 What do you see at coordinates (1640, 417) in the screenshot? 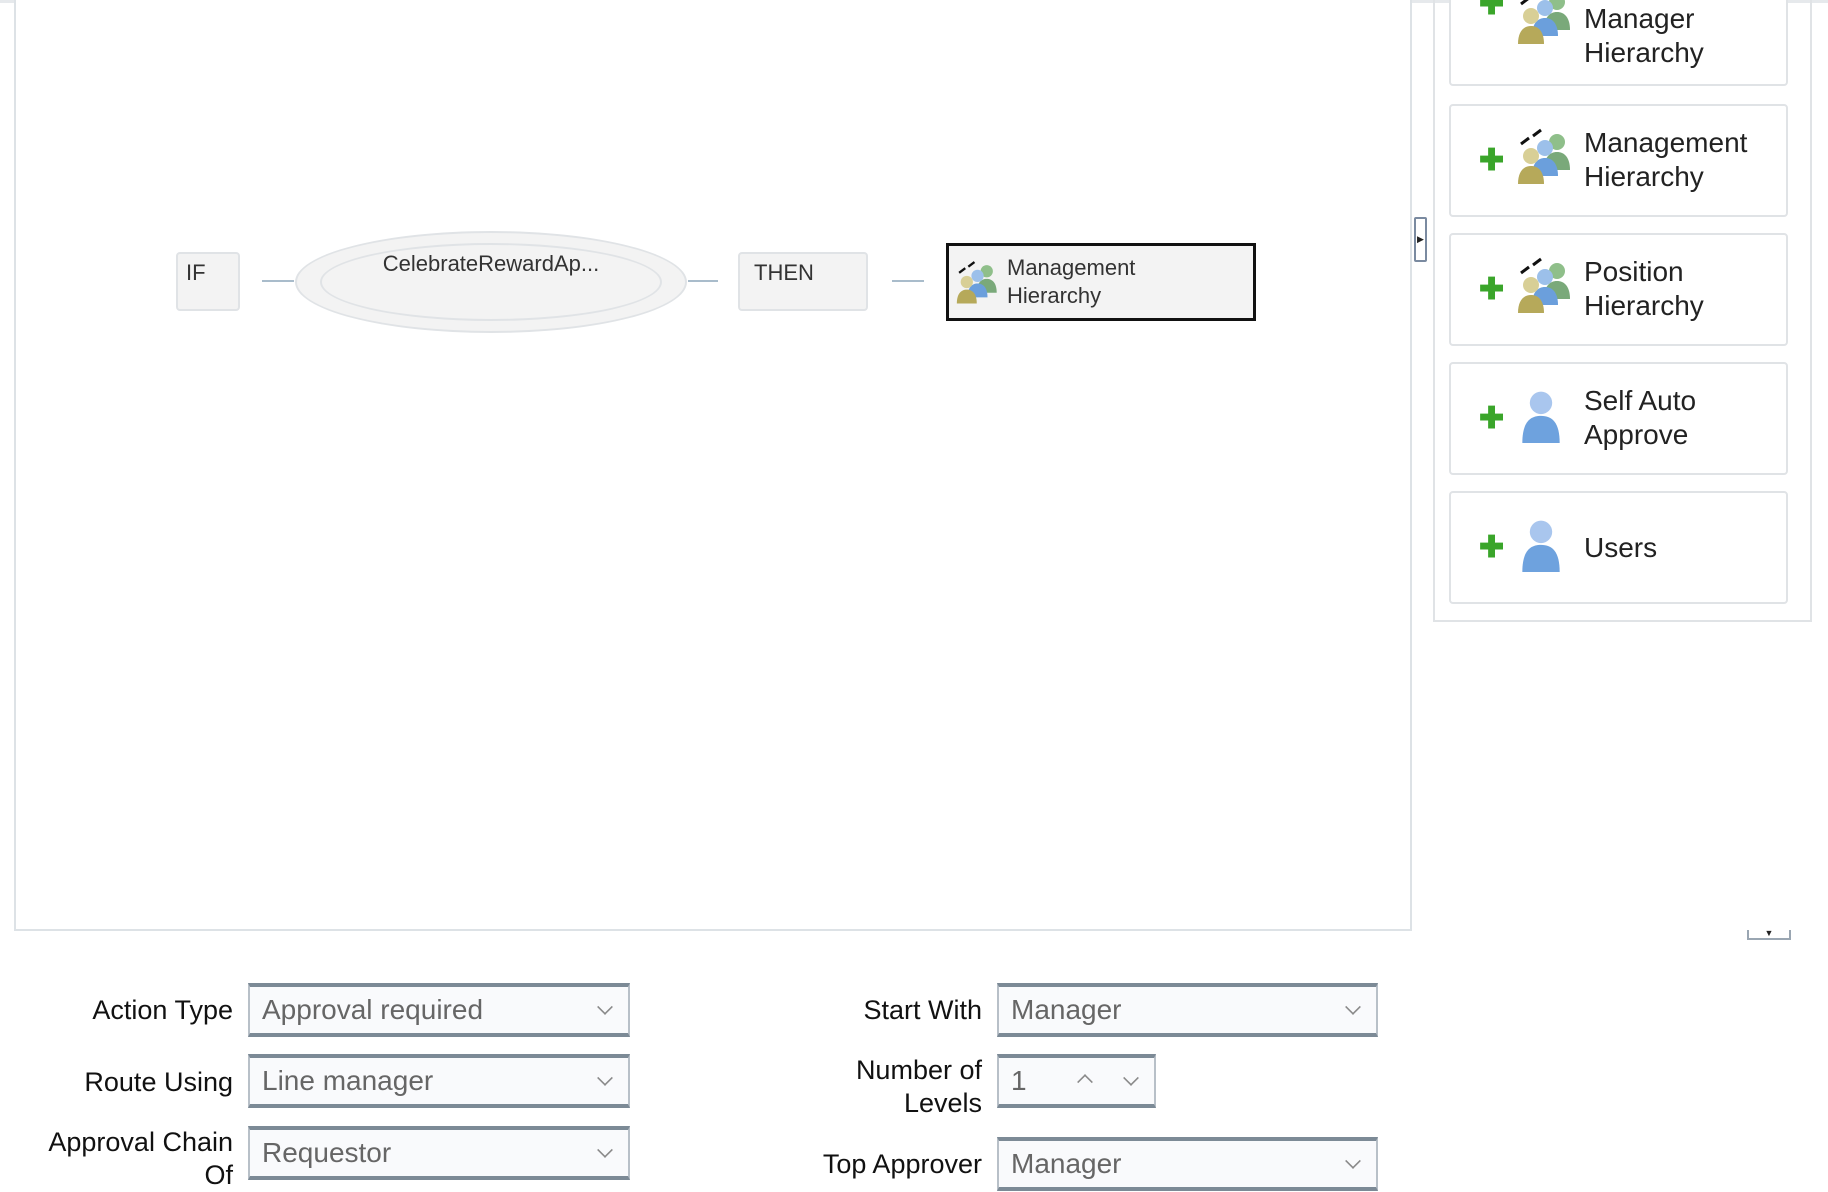
I see `palette-item-label: Self Auto Approve` at bounding box center [1640, 417].